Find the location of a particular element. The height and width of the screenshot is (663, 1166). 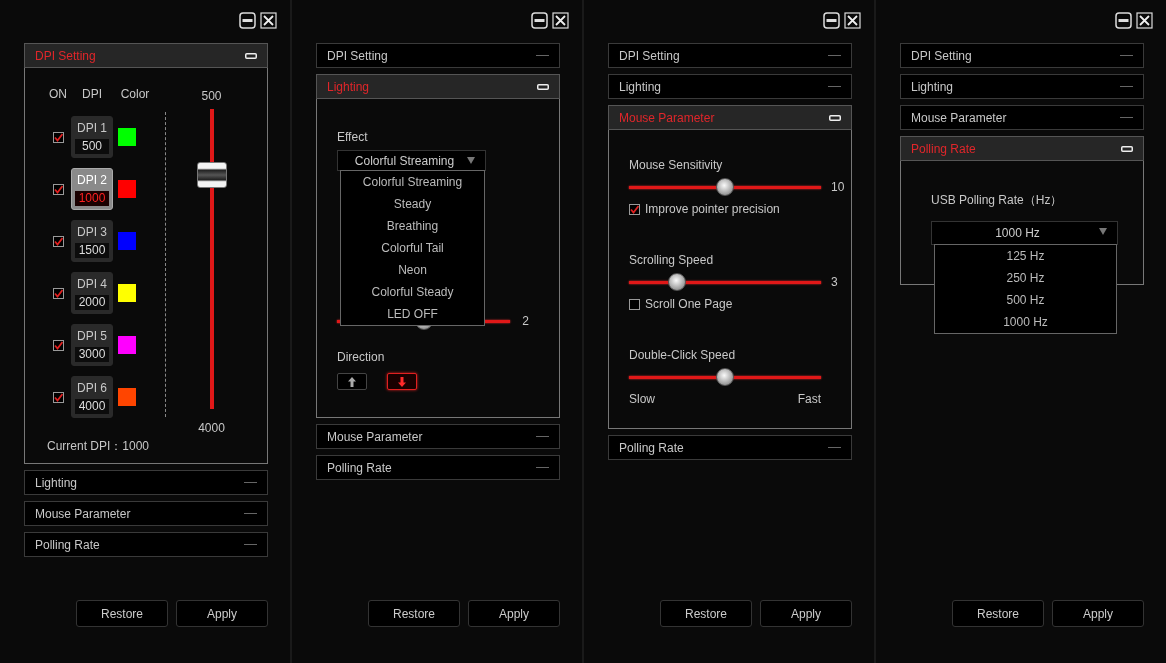

dropdown-option: Breathing is located at coordinates (412, 226).